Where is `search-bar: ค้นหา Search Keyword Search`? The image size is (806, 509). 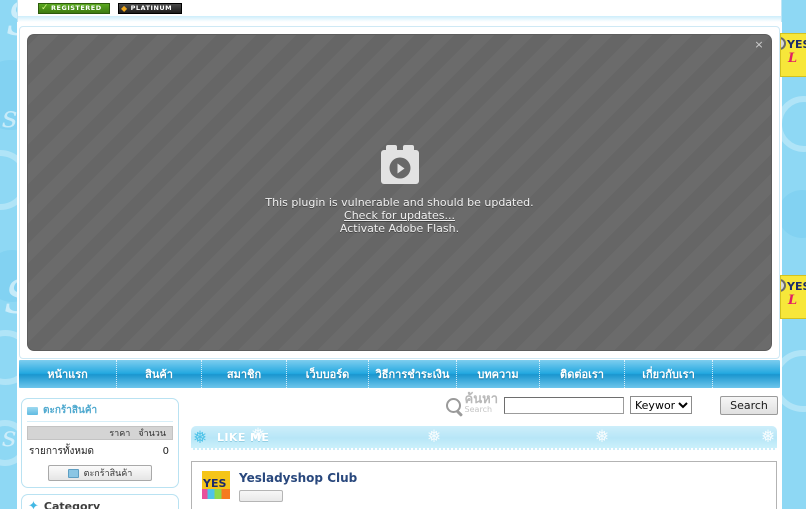
search-bar: ค้นหา Search Keyword Search is located at coordinates (611, 403).